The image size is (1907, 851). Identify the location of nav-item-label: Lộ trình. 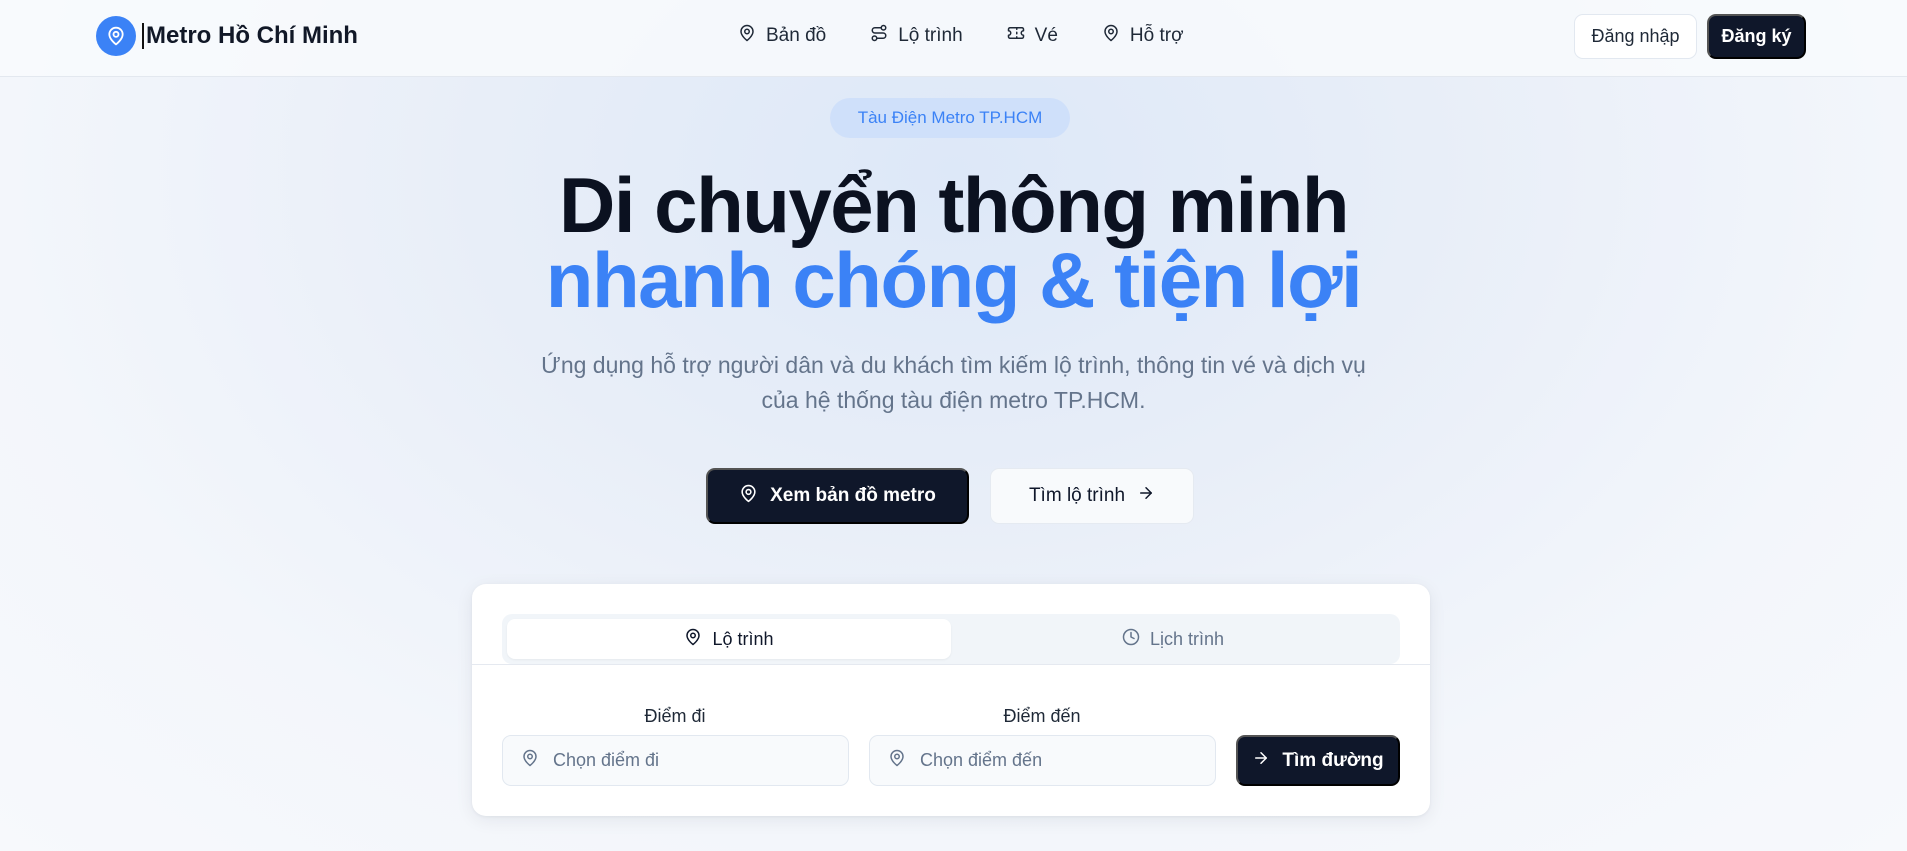
(930, 35).